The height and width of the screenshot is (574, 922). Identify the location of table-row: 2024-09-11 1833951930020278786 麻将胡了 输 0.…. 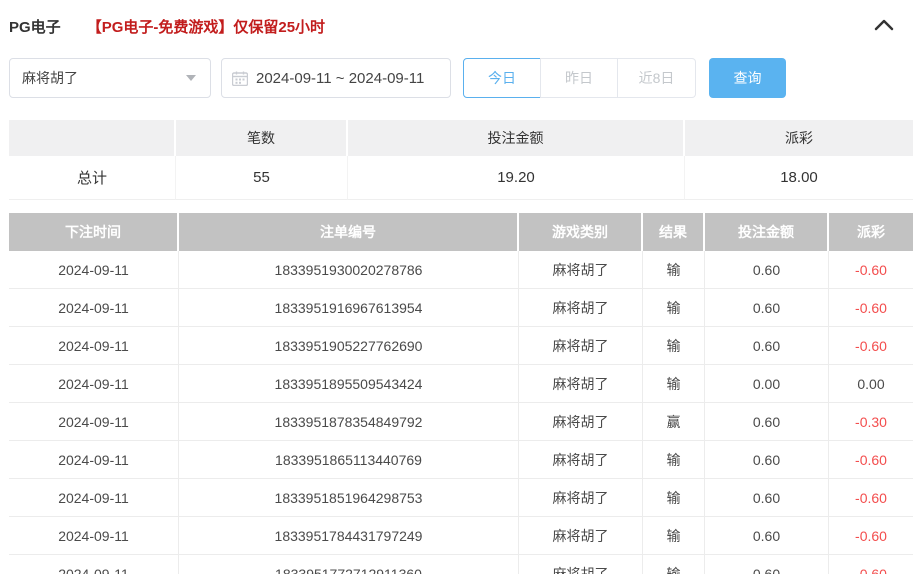
(461, 270).